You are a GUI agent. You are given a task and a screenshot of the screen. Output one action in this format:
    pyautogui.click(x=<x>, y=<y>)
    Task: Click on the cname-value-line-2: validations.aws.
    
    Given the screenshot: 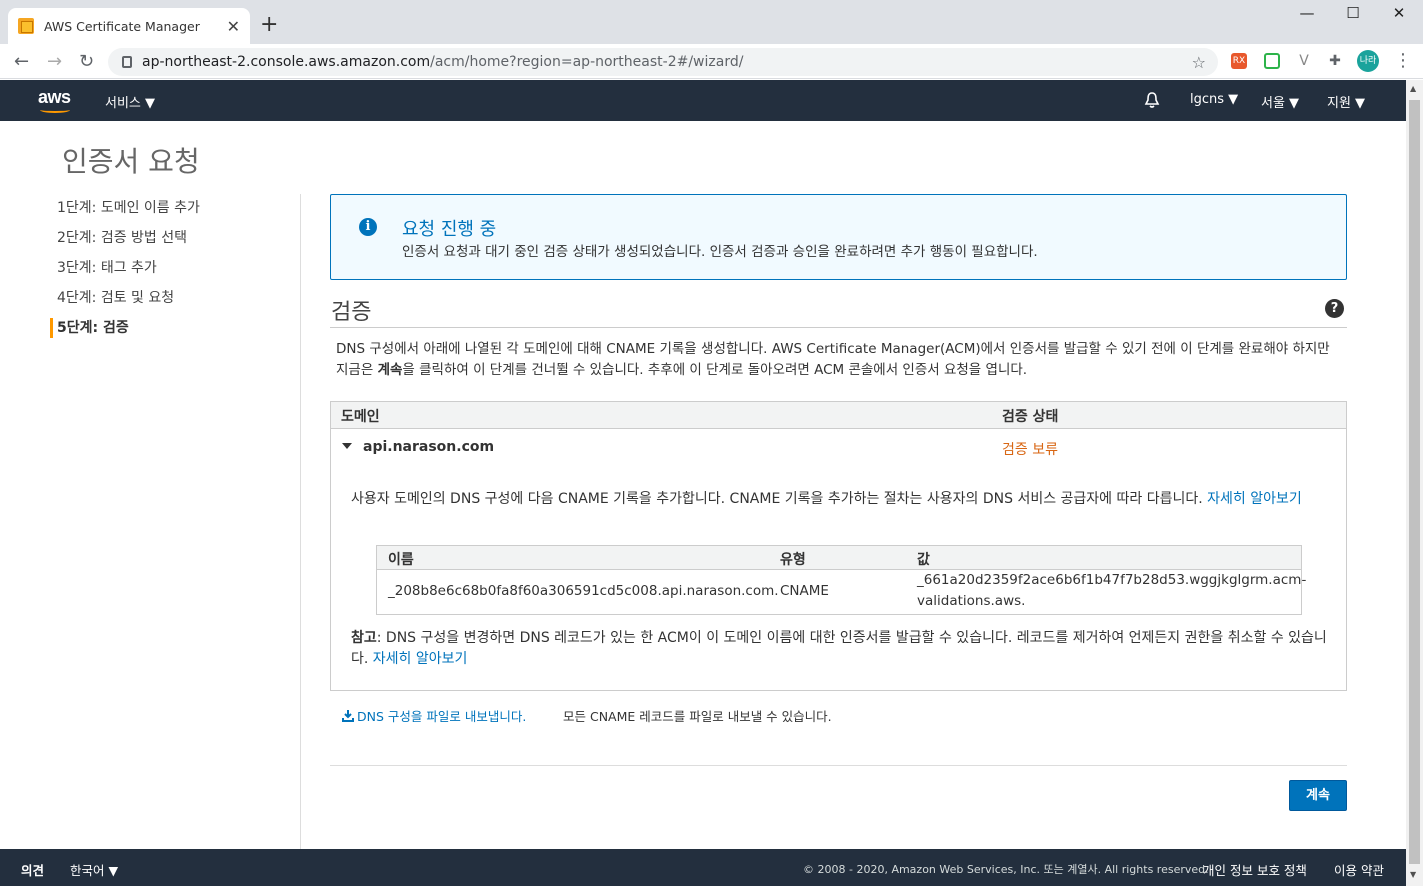 What is the action you would take?
    pyautogui.click(x=971, y=601)
    